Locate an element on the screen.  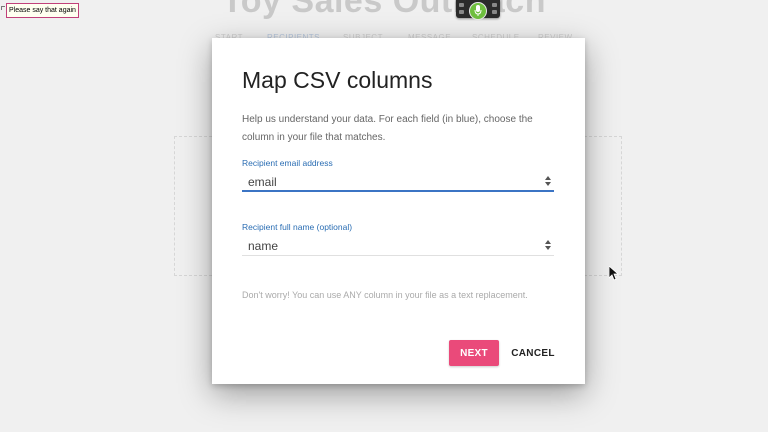
full-name-column-select: name is located at coordinates (398, 246).